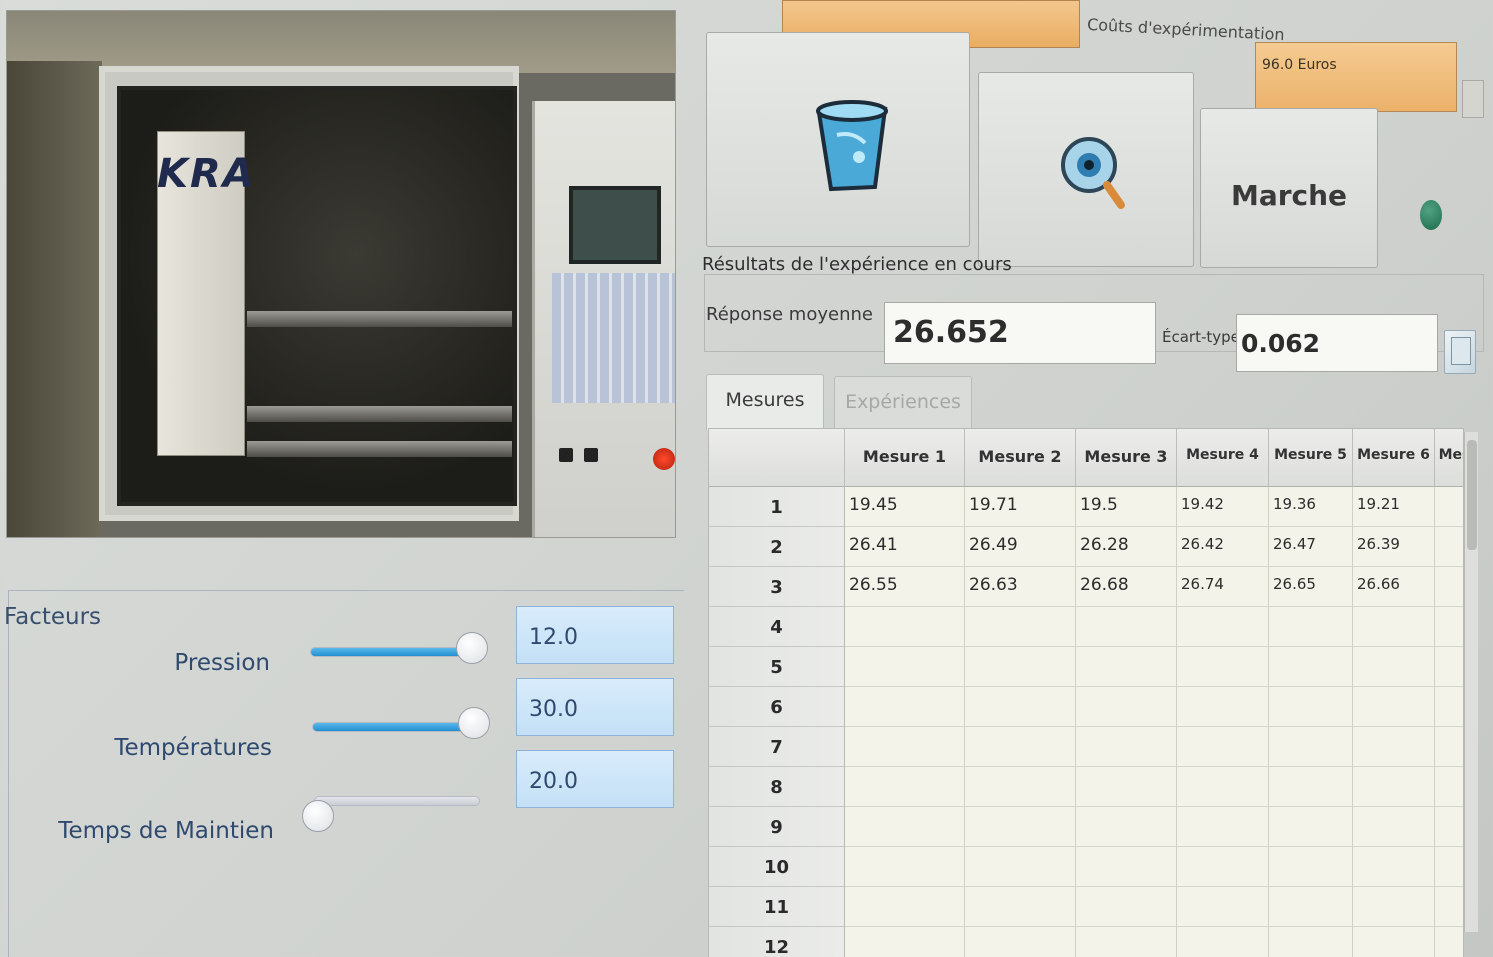  I want to click on scroll-up-button, so click(1473, 99).